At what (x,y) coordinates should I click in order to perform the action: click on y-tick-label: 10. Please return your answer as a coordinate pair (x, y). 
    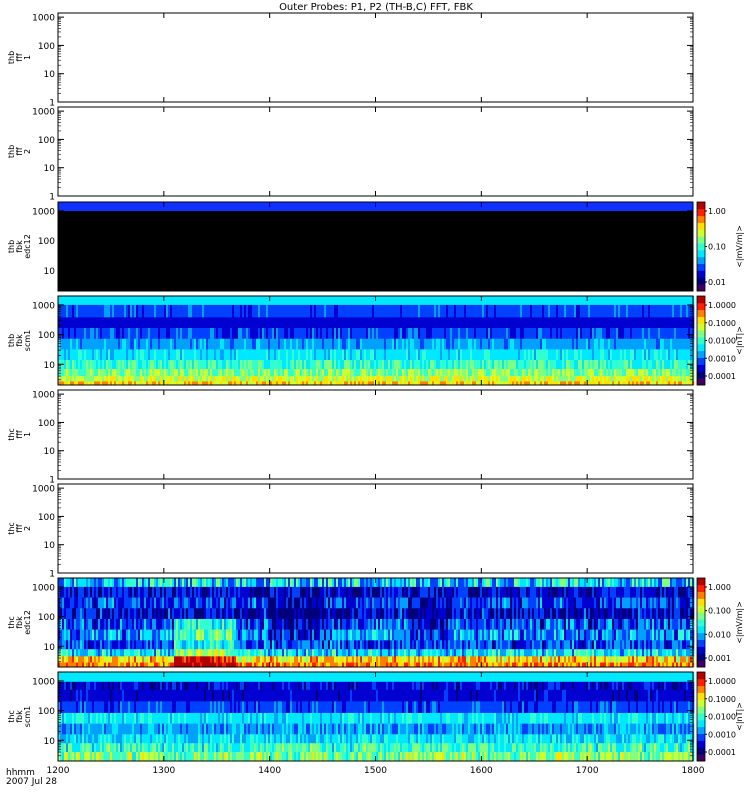
    Looking at the image, I should click on (50, 452).